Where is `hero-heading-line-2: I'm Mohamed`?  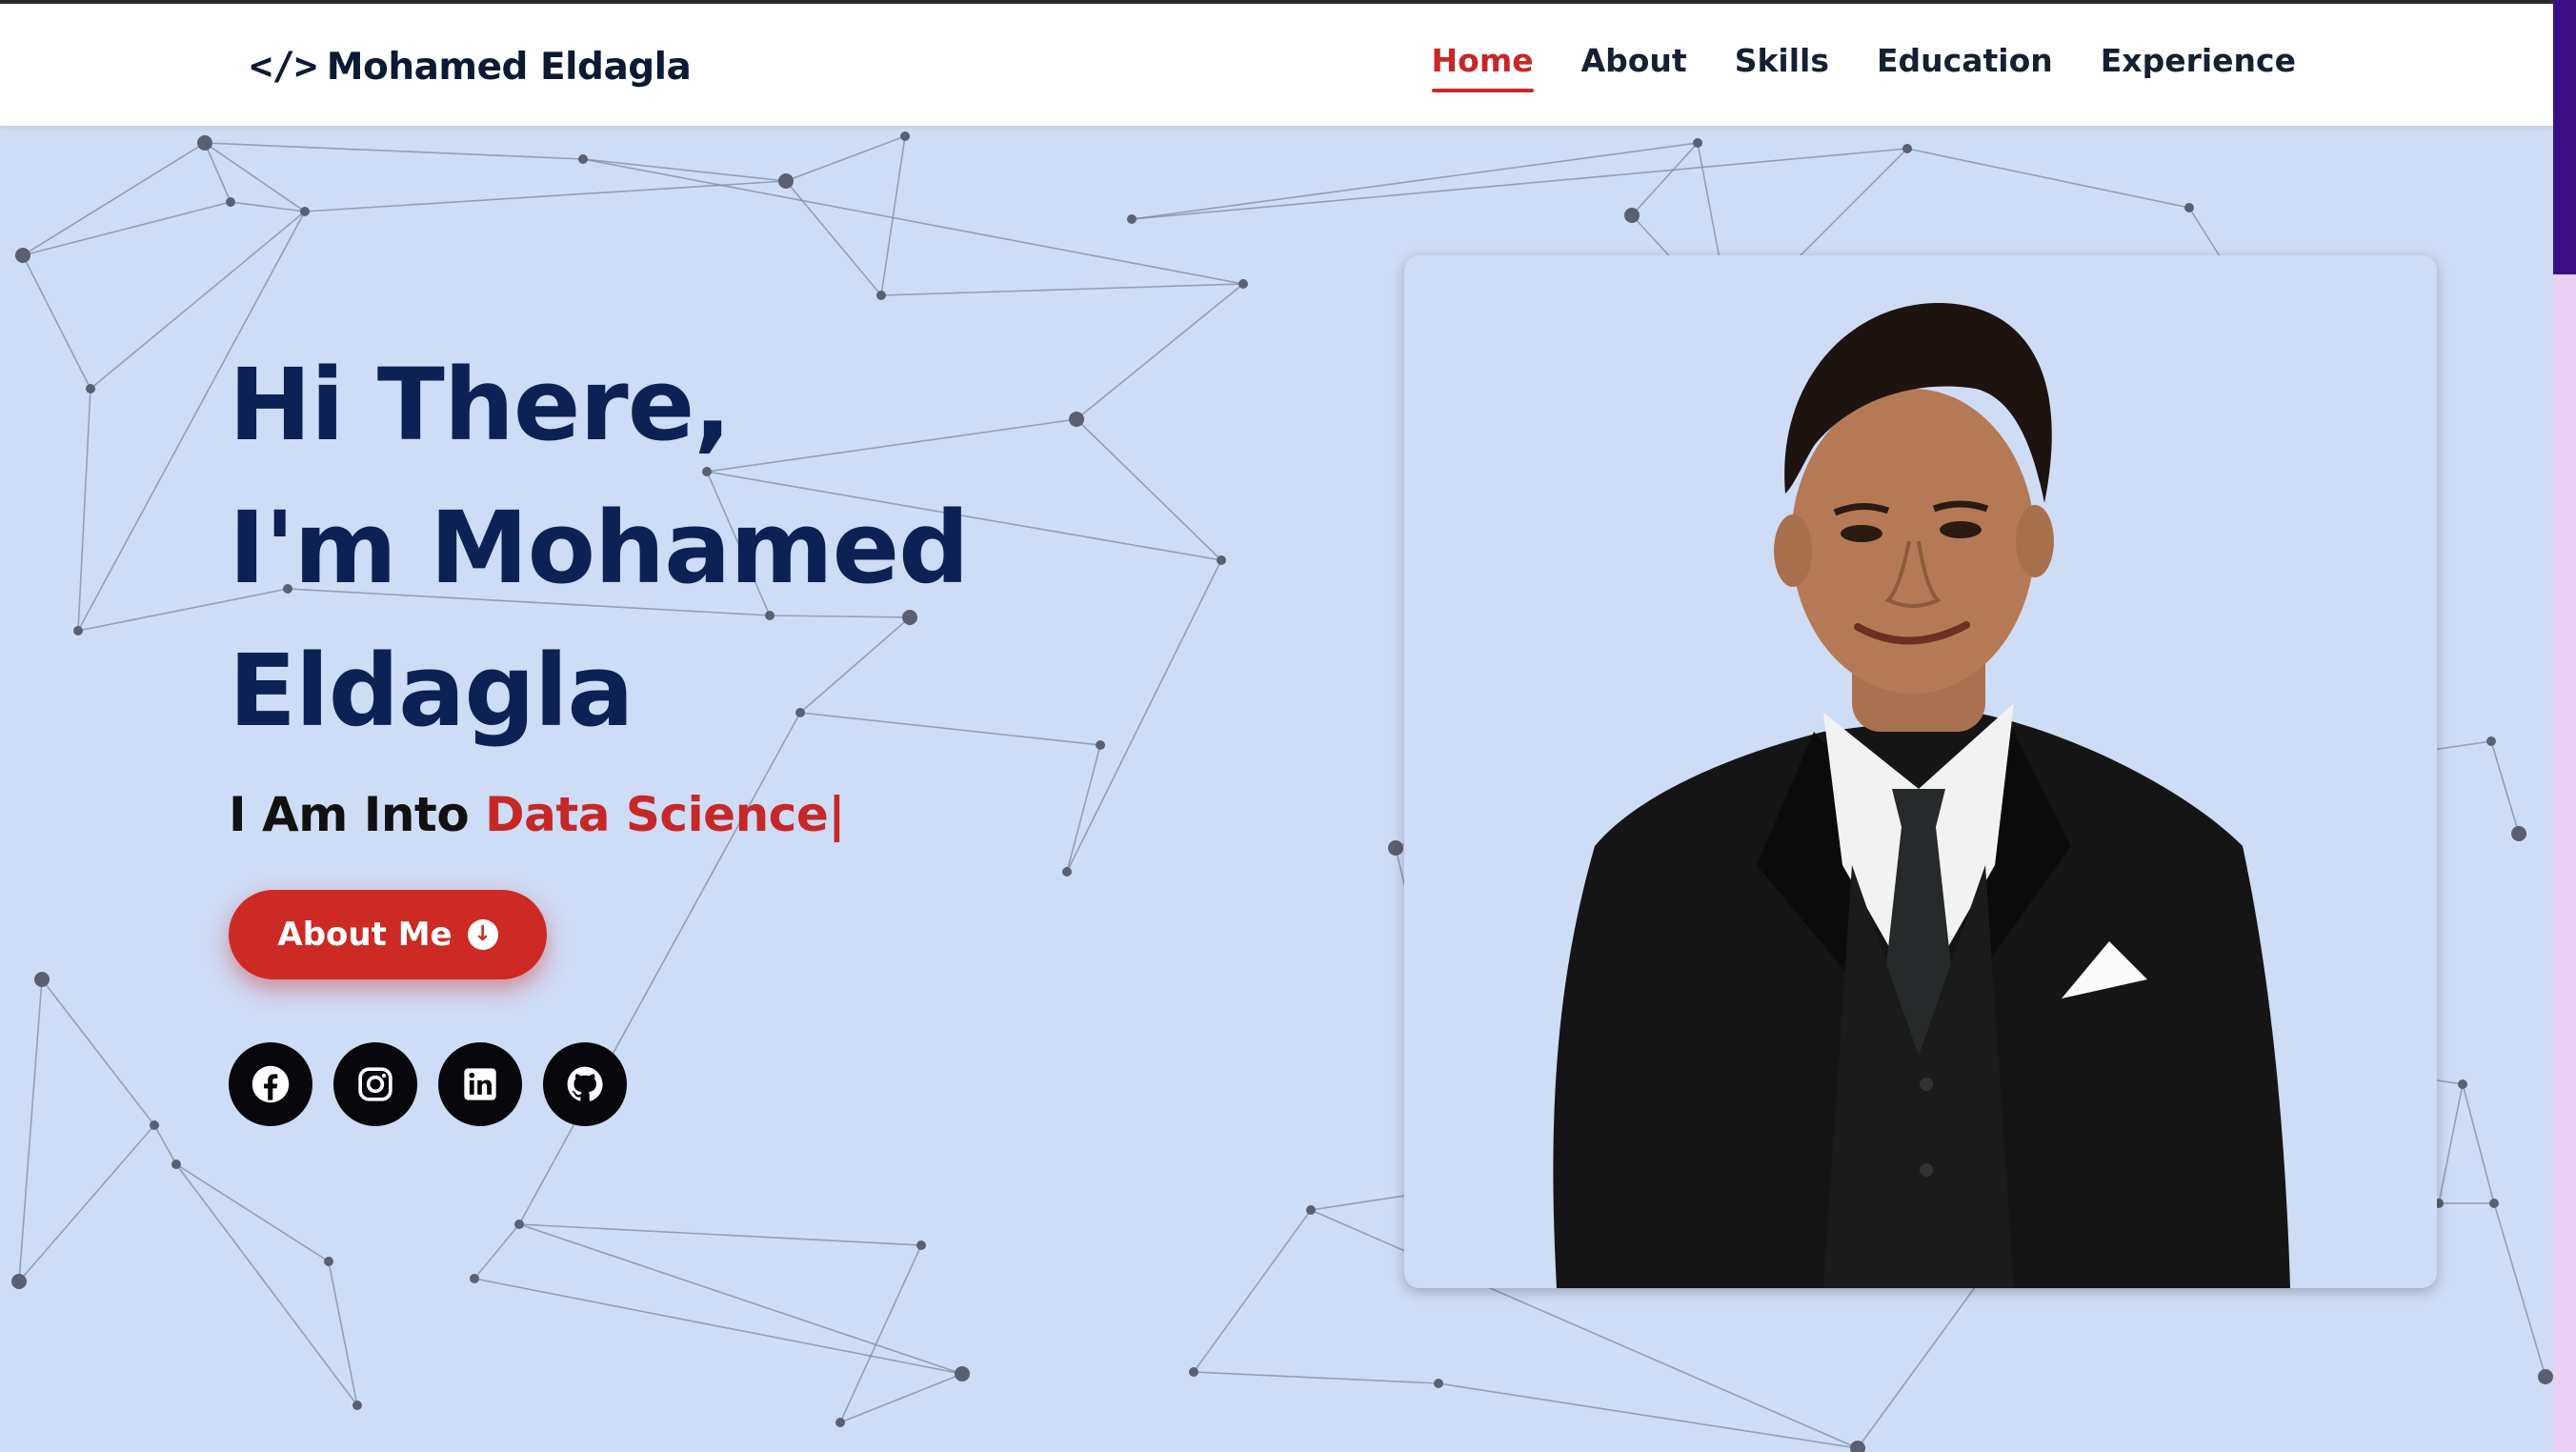 hero-heading-line-2: I'm Mohamed is located at coordinates (599, 548).